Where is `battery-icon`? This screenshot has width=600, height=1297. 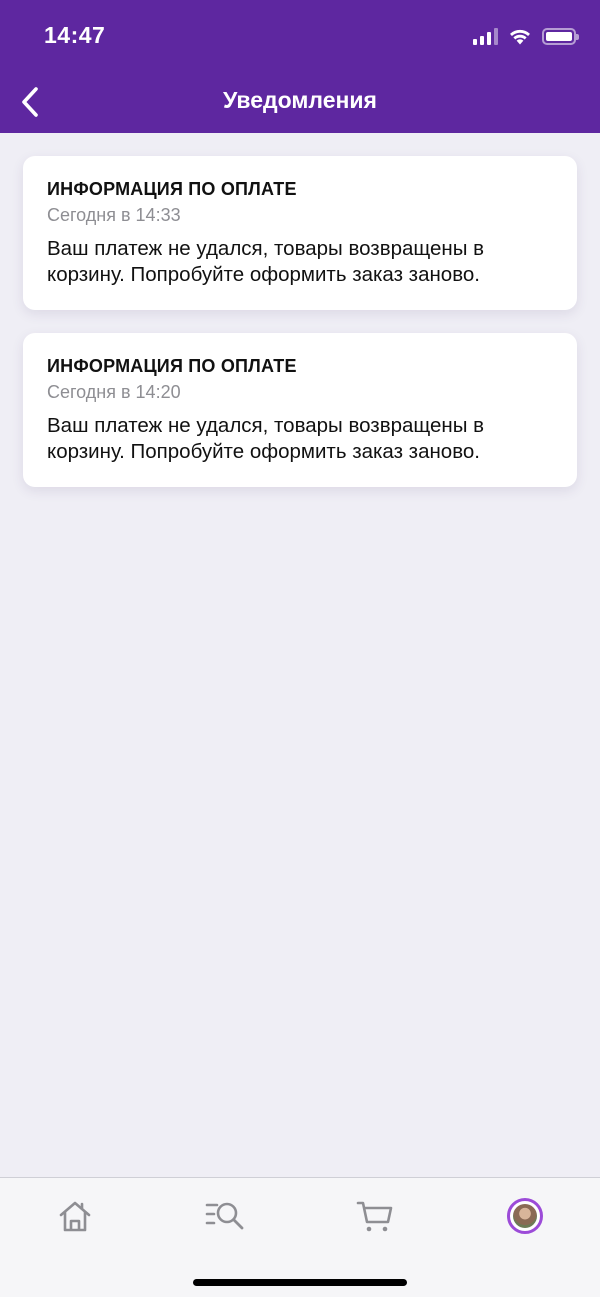
battery-icon is located at coordinates (560, 36).